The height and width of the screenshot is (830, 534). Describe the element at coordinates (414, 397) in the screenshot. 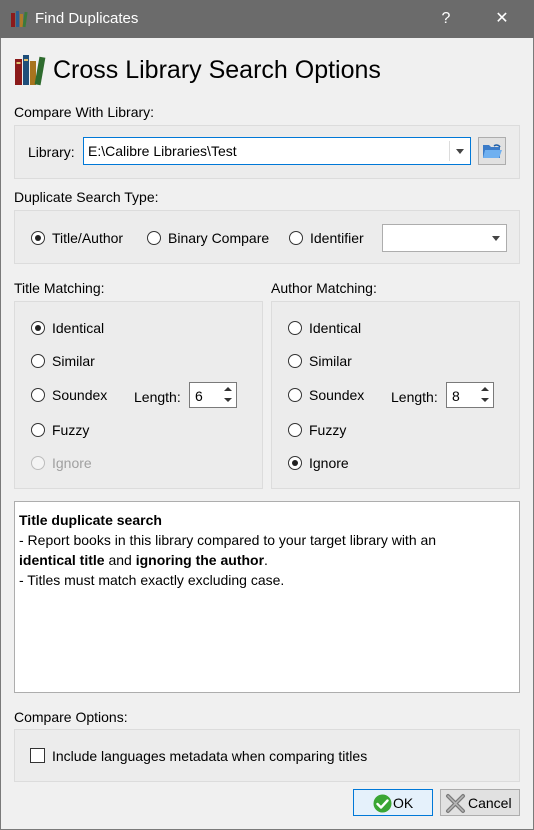

I see `author-length-label: Length:` at that location.